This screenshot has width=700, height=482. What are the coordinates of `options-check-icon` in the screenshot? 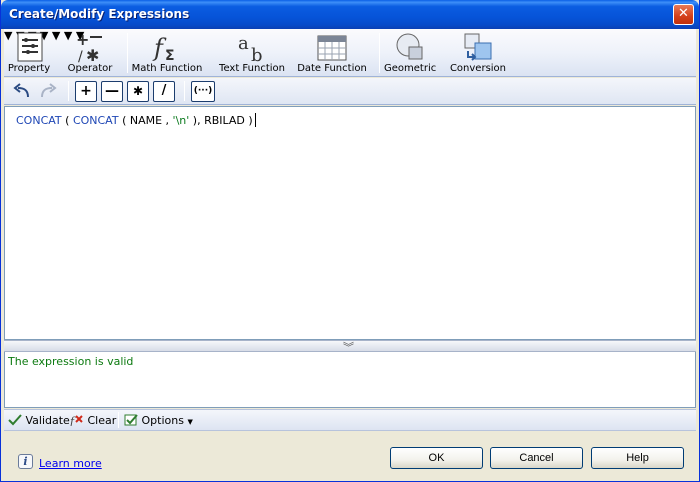 It's located at (131, 420).